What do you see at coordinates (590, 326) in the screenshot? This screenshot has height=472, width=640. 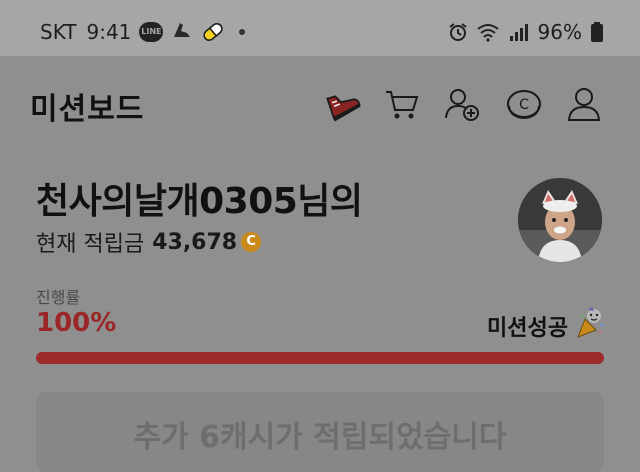 I see `party-popper-icon` at bounding box center [590, 326].